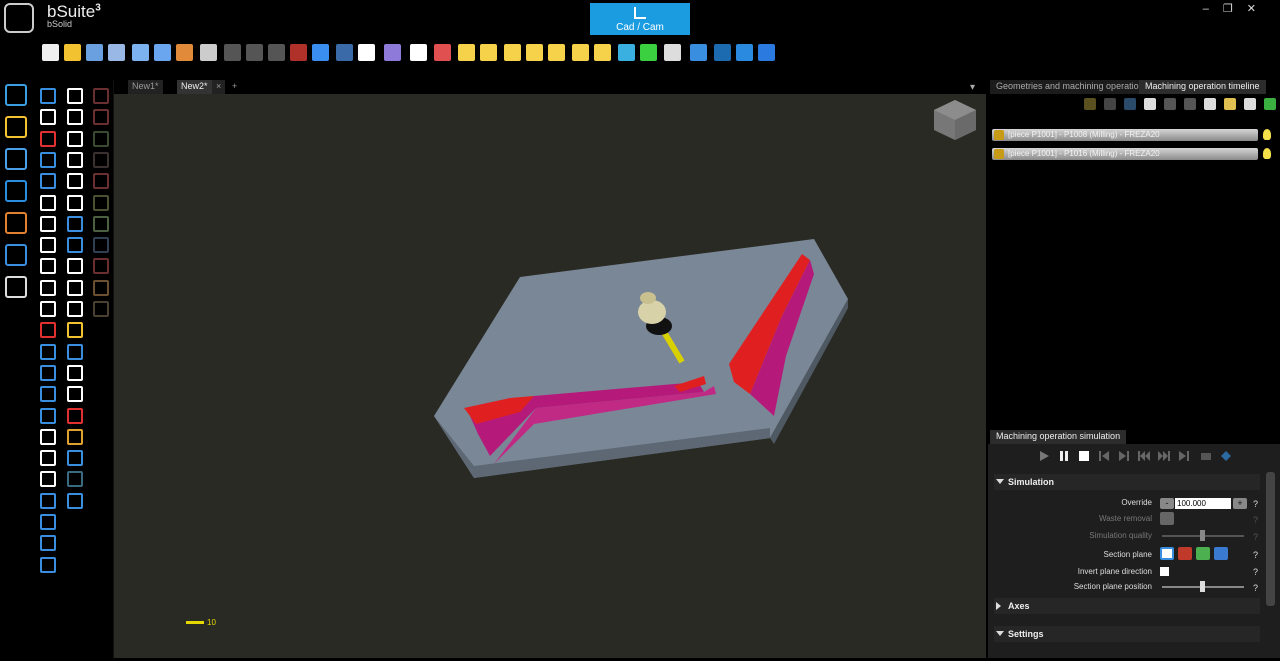 This screenshot has width=1280, height=661. What do you see at coordinates (1202, 87) in the screenshot?
I see `tab-timeline: Machining operation timeline` at bounding box center [1202, 87].